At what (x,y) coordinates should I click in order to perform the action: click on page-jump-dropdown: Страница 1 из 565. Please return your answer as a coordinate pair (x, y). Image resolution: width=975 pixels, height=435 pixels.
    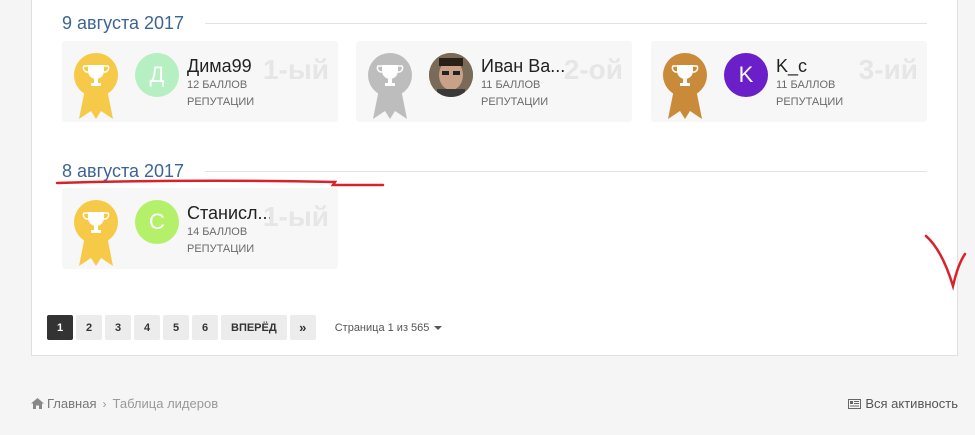
    Looking at the image, I should click on (389, 328).